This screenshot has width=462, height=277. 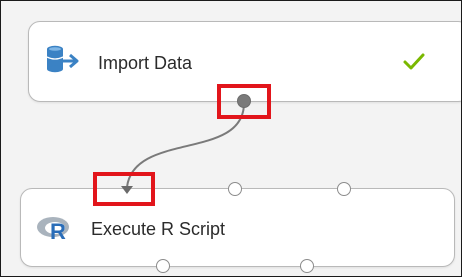 I want to click on input-port-highlight, so click(x=124, y=189).